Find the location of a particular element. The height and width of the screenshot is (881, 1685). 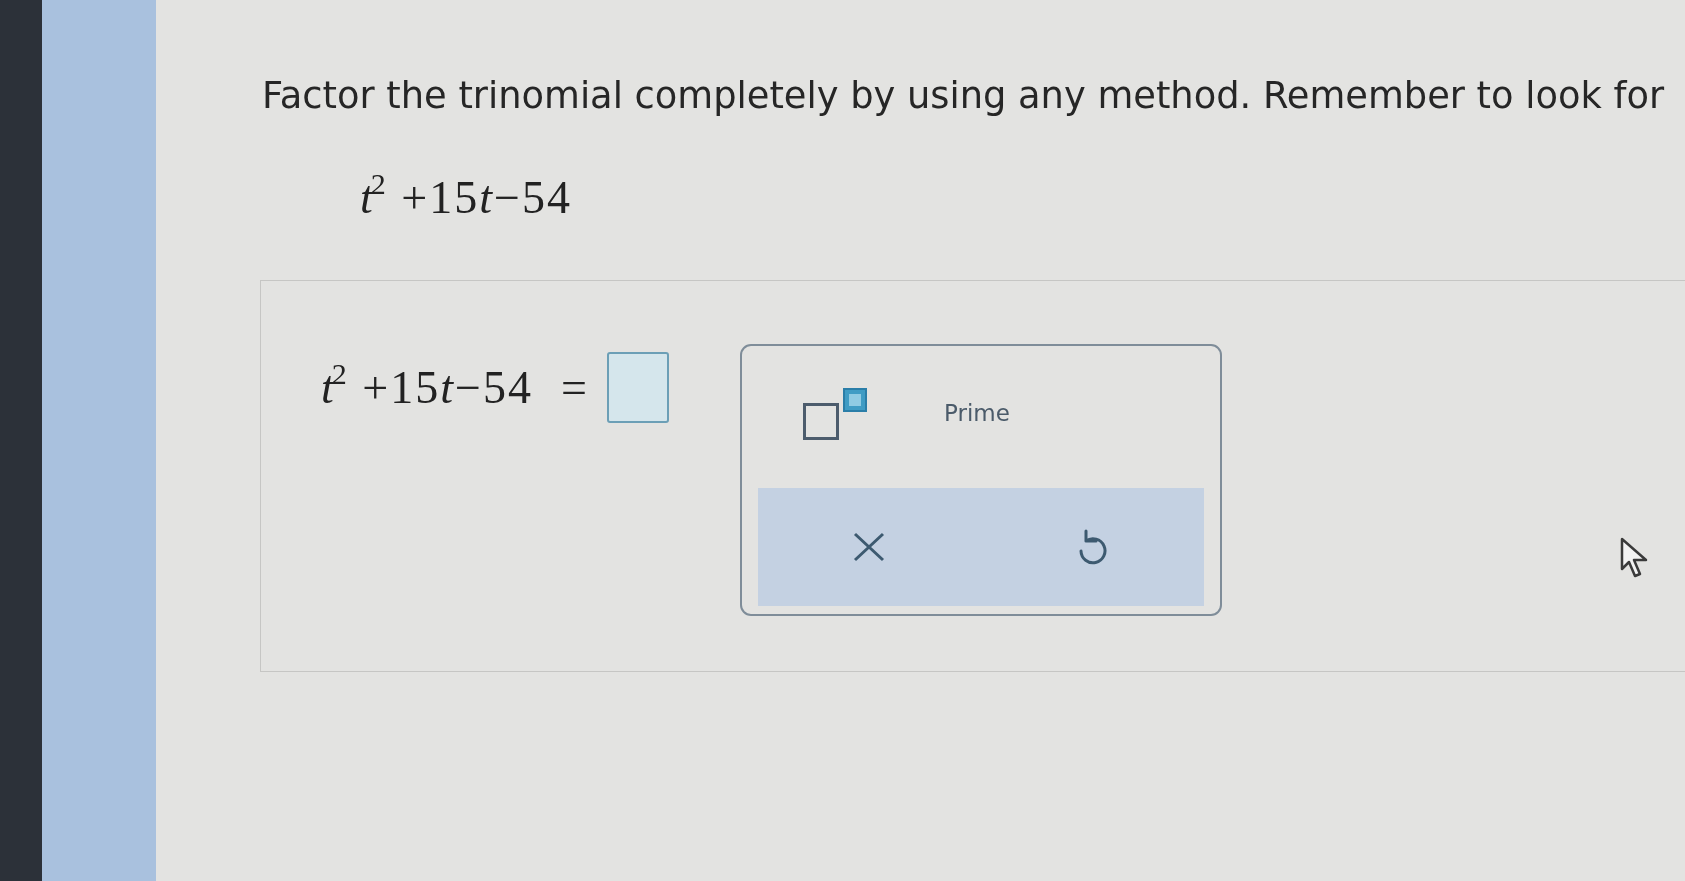

equals-sign: = is located at coordinates (573, 387).